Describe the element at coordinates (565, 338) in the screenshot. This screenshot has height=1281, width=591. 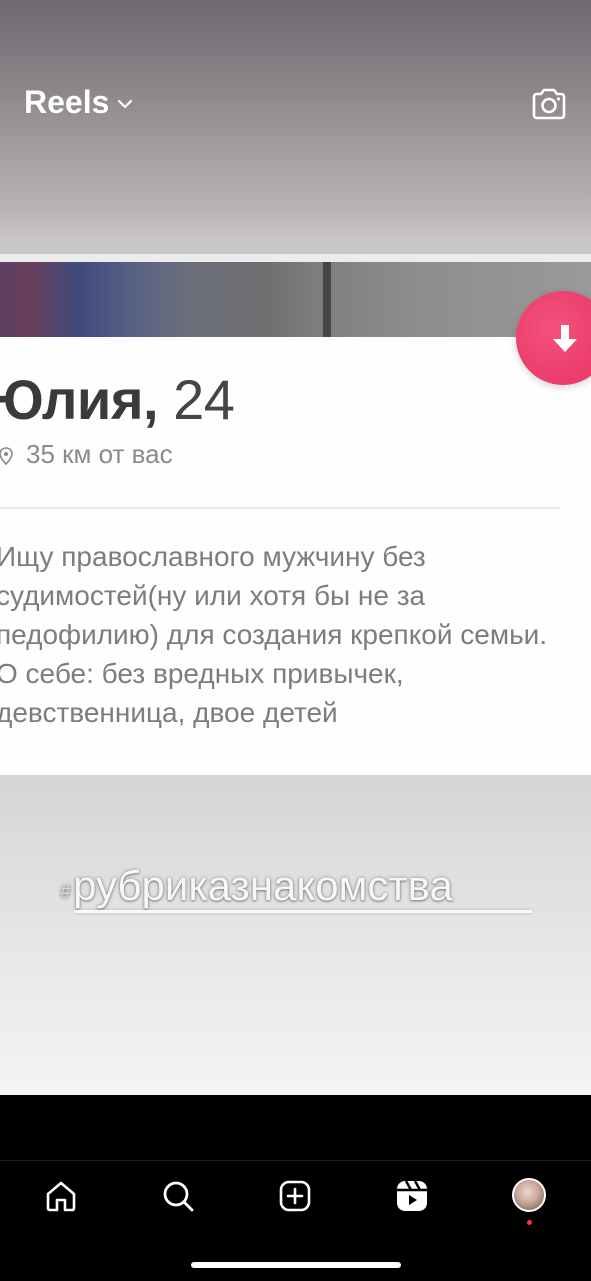
I see `arrow-down-icon` at that location.